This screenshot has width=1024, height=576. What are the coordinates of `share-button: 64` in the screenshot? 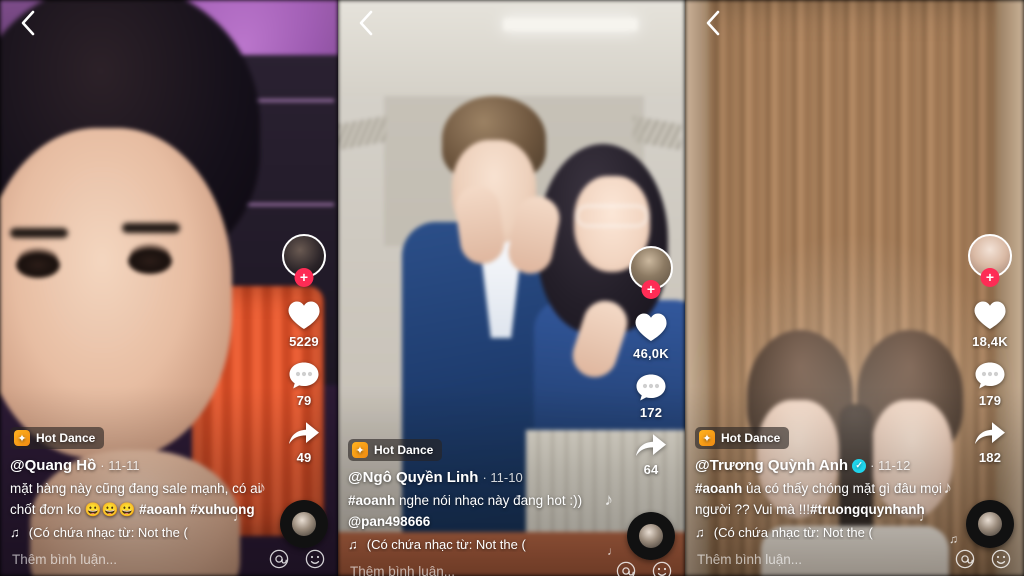 It's located at (651, 454).